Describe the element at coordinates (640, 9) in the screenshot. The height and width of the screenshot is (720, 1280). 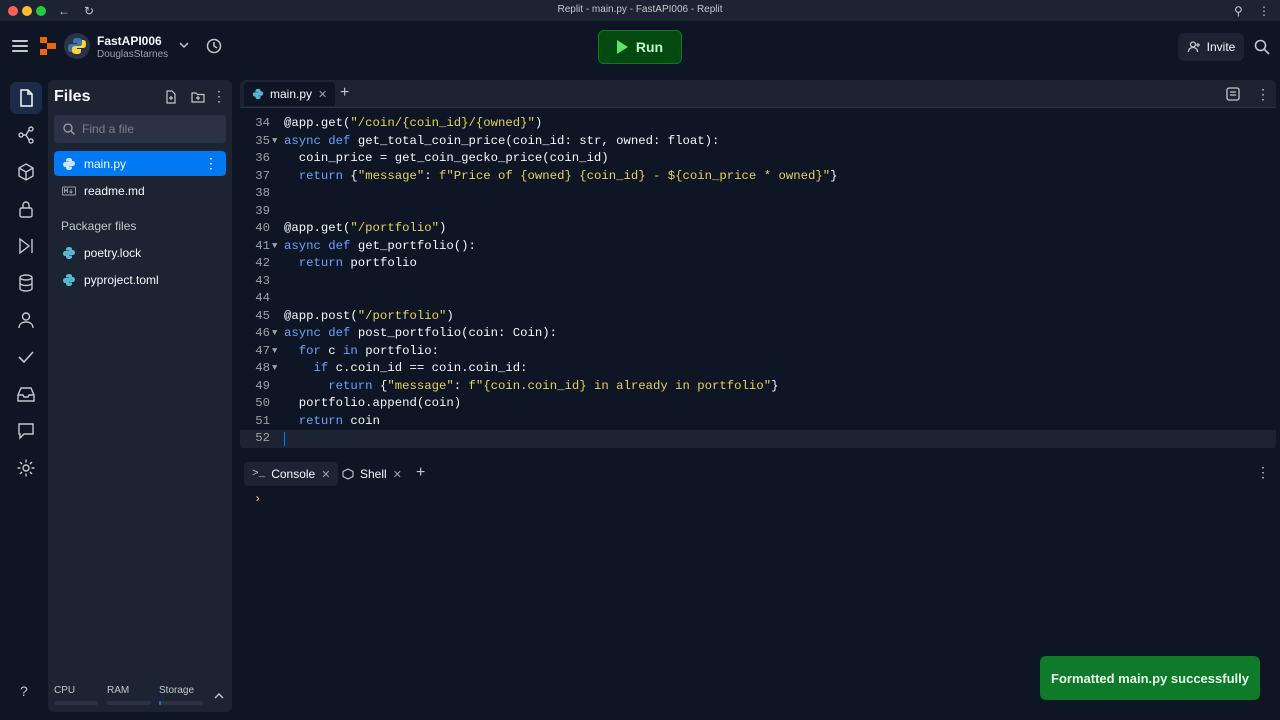
I see `window-title: Replit - main.py - FastAPI006 - Replit` at that location.